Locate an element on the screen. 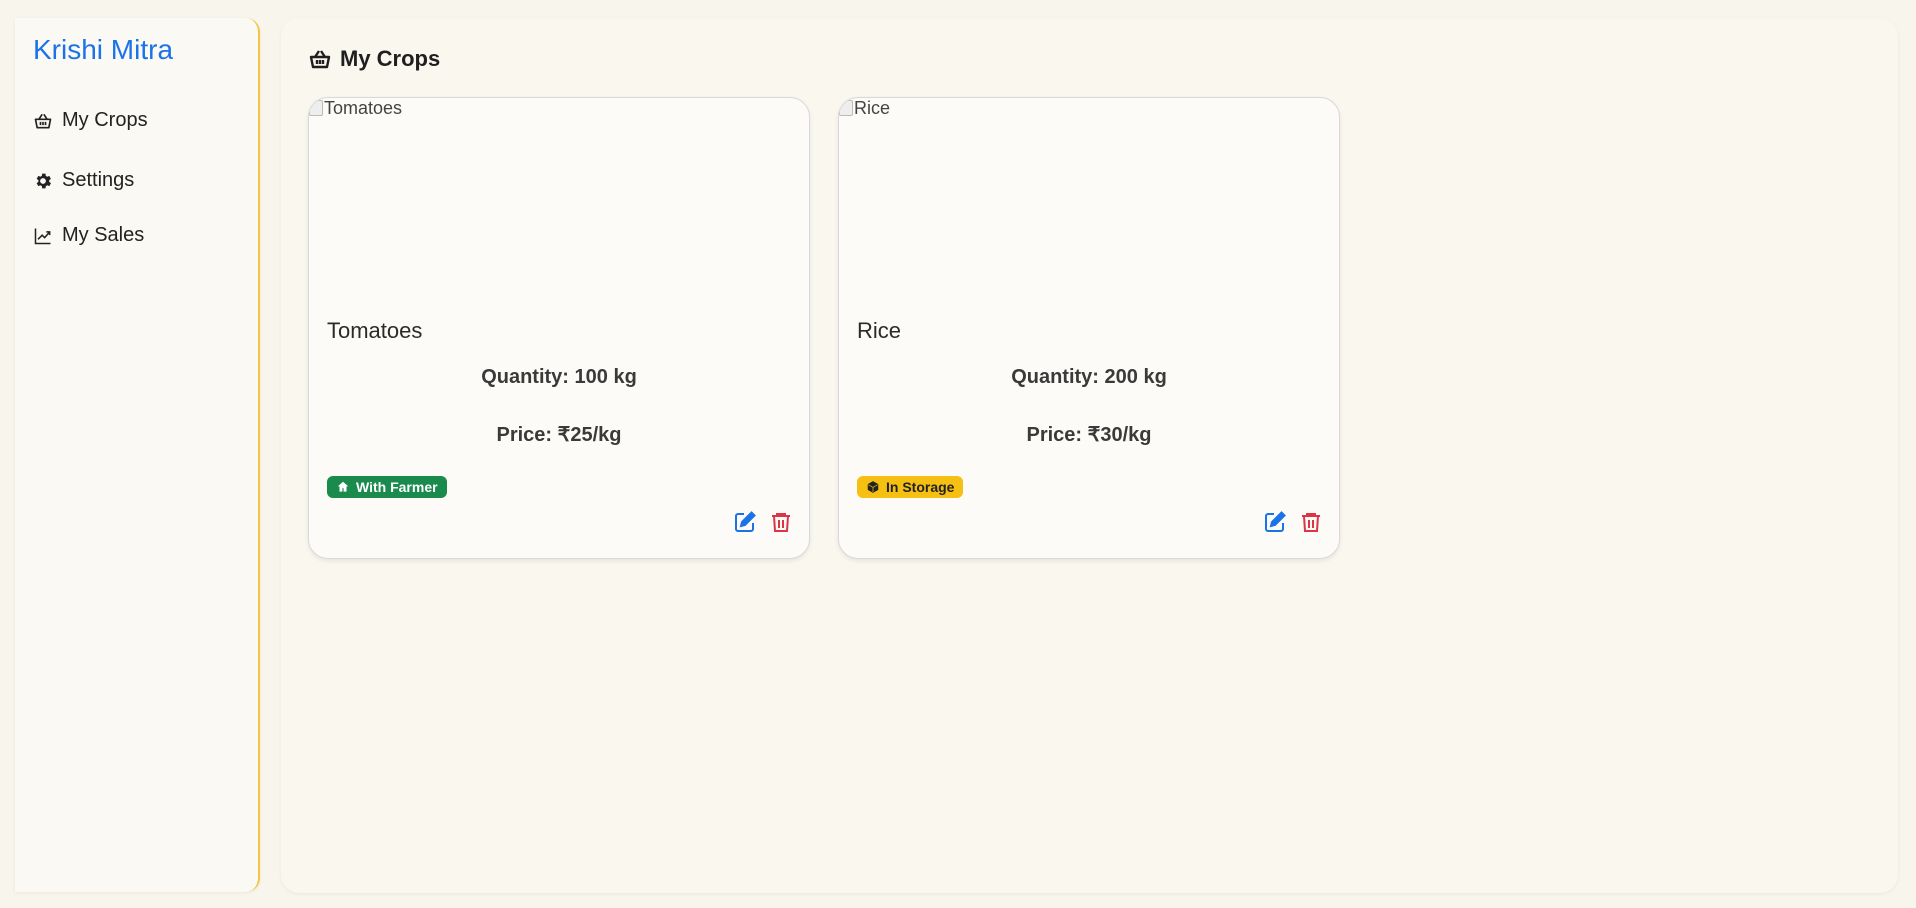  sidebar-item-my-sales: My Sales is located at coordinates (88, 235).